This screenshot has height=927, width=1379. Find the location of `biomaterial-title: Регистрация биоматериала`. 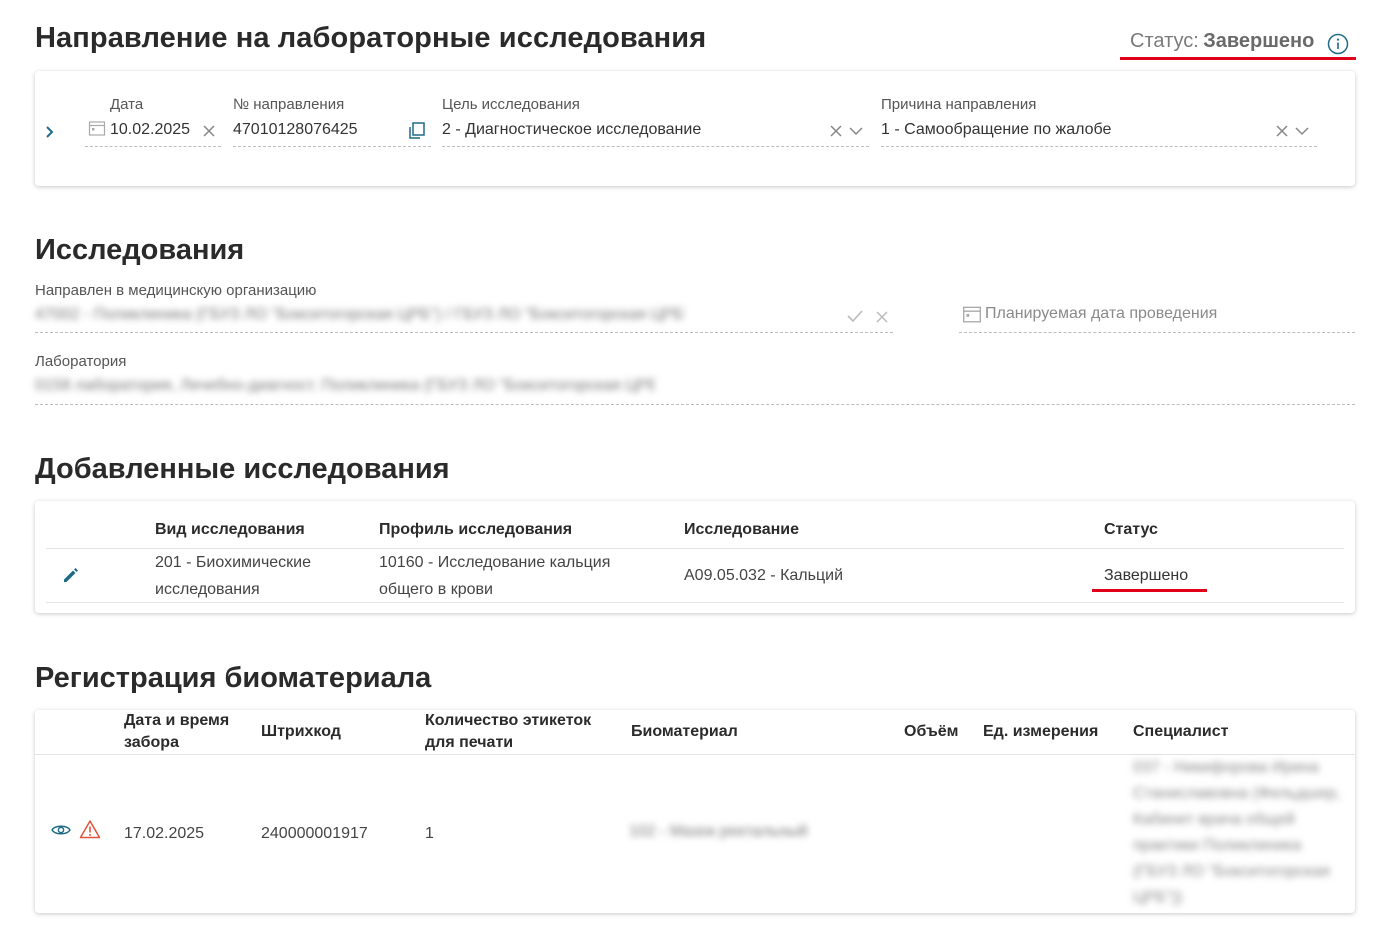

biomaterial-title: Регистрация биоматериала is located at coordinates (233, 678).